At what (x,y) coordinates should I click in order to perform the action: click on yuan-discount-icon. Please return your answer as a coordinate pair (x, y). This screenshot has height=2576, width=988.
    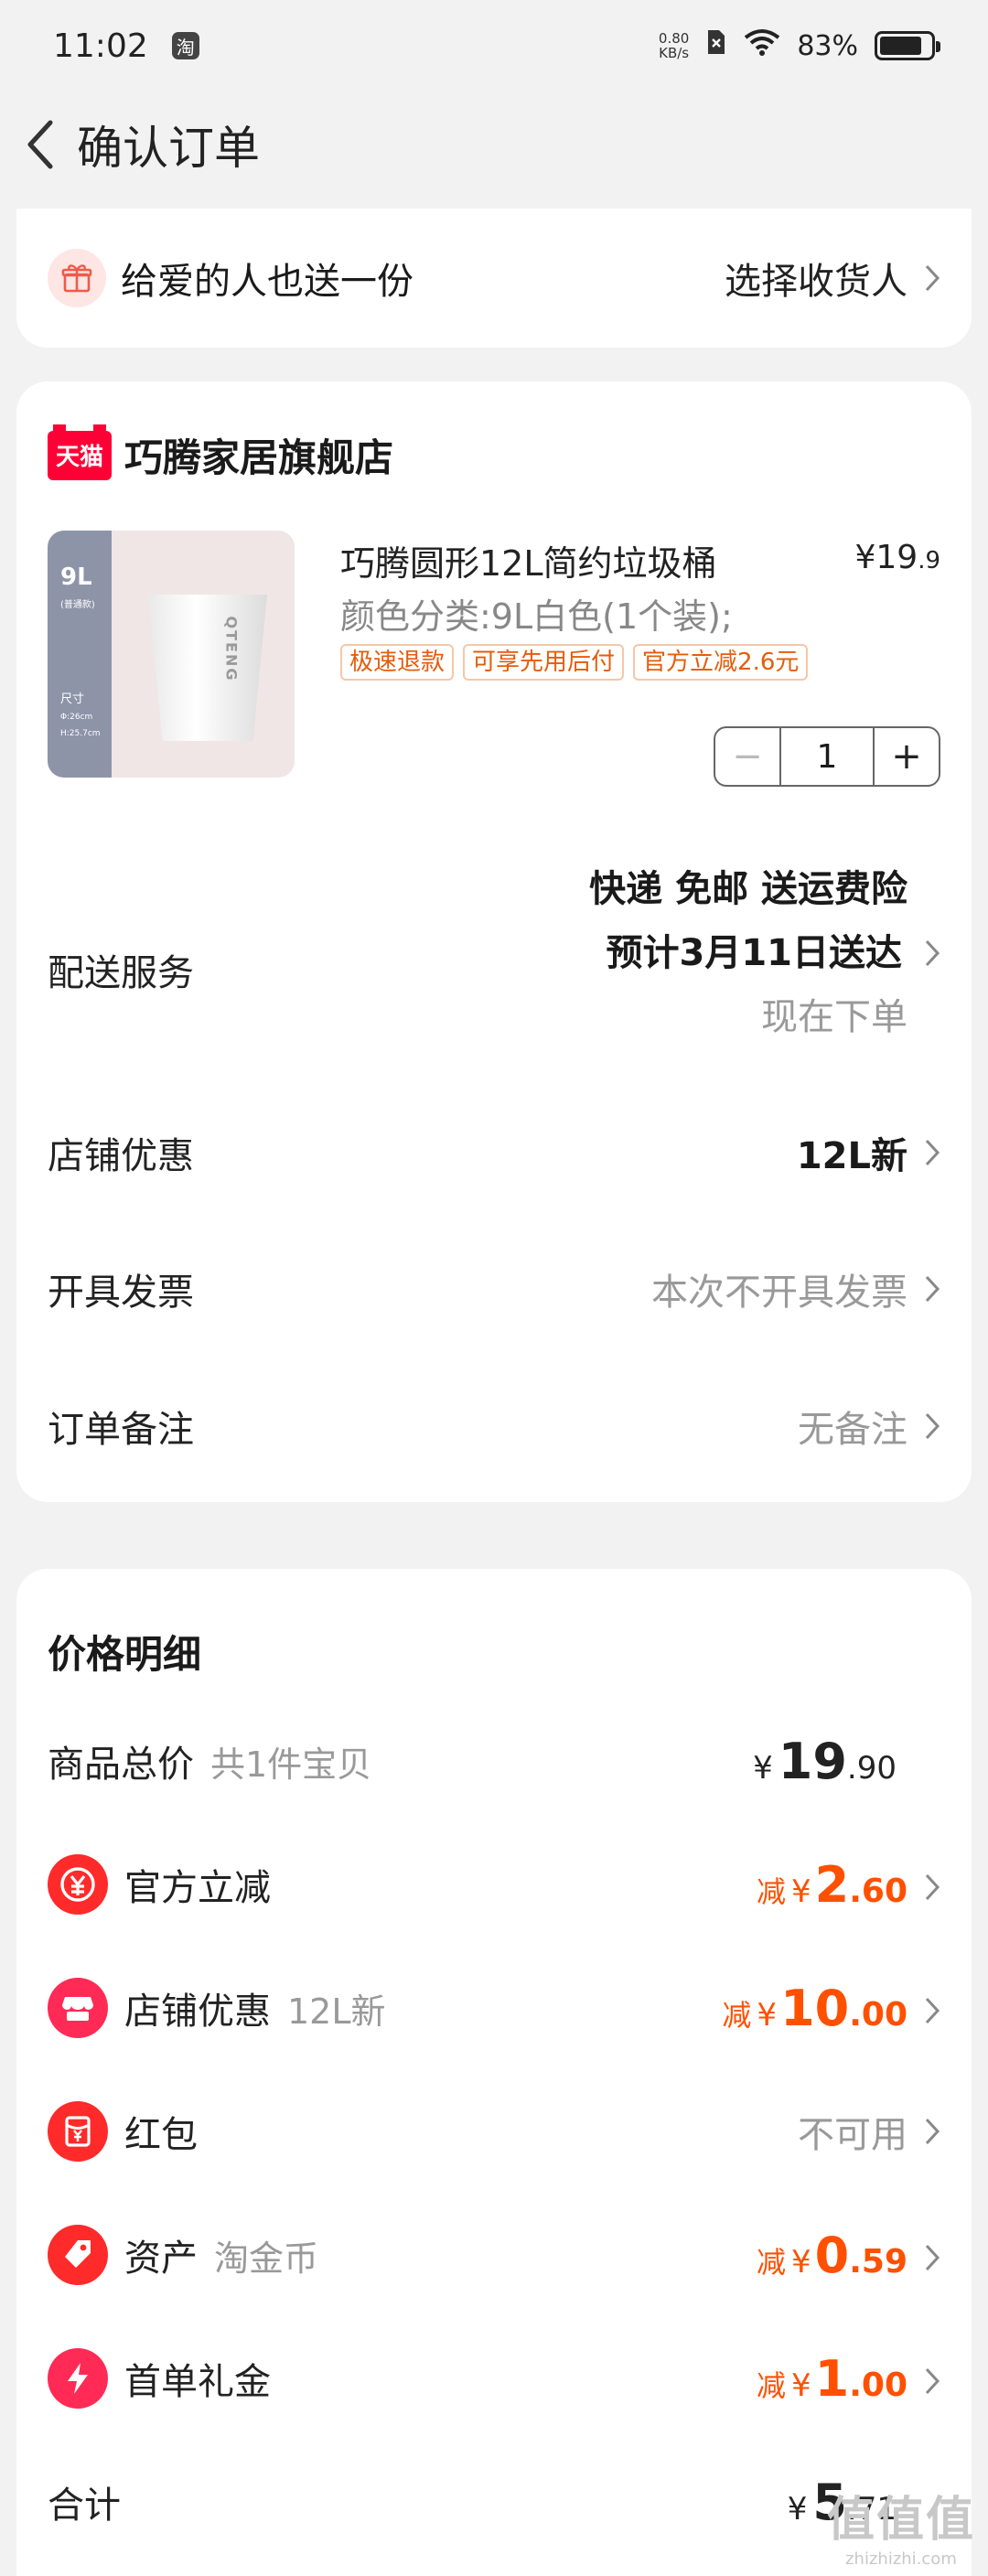
    Looking at the image, I should click on (78, 1884).